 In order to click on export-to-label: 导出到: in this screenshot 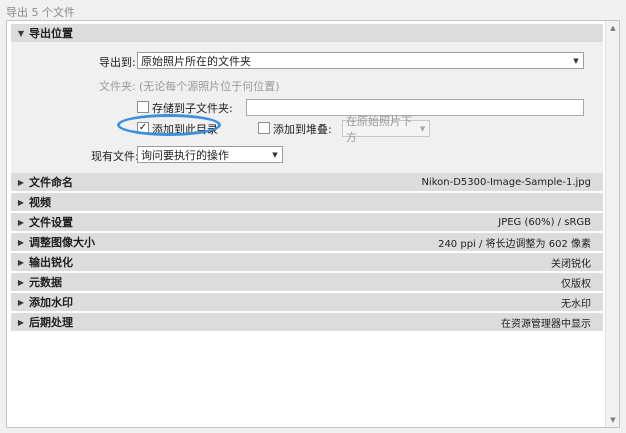, I will do `click(117, 62)`.